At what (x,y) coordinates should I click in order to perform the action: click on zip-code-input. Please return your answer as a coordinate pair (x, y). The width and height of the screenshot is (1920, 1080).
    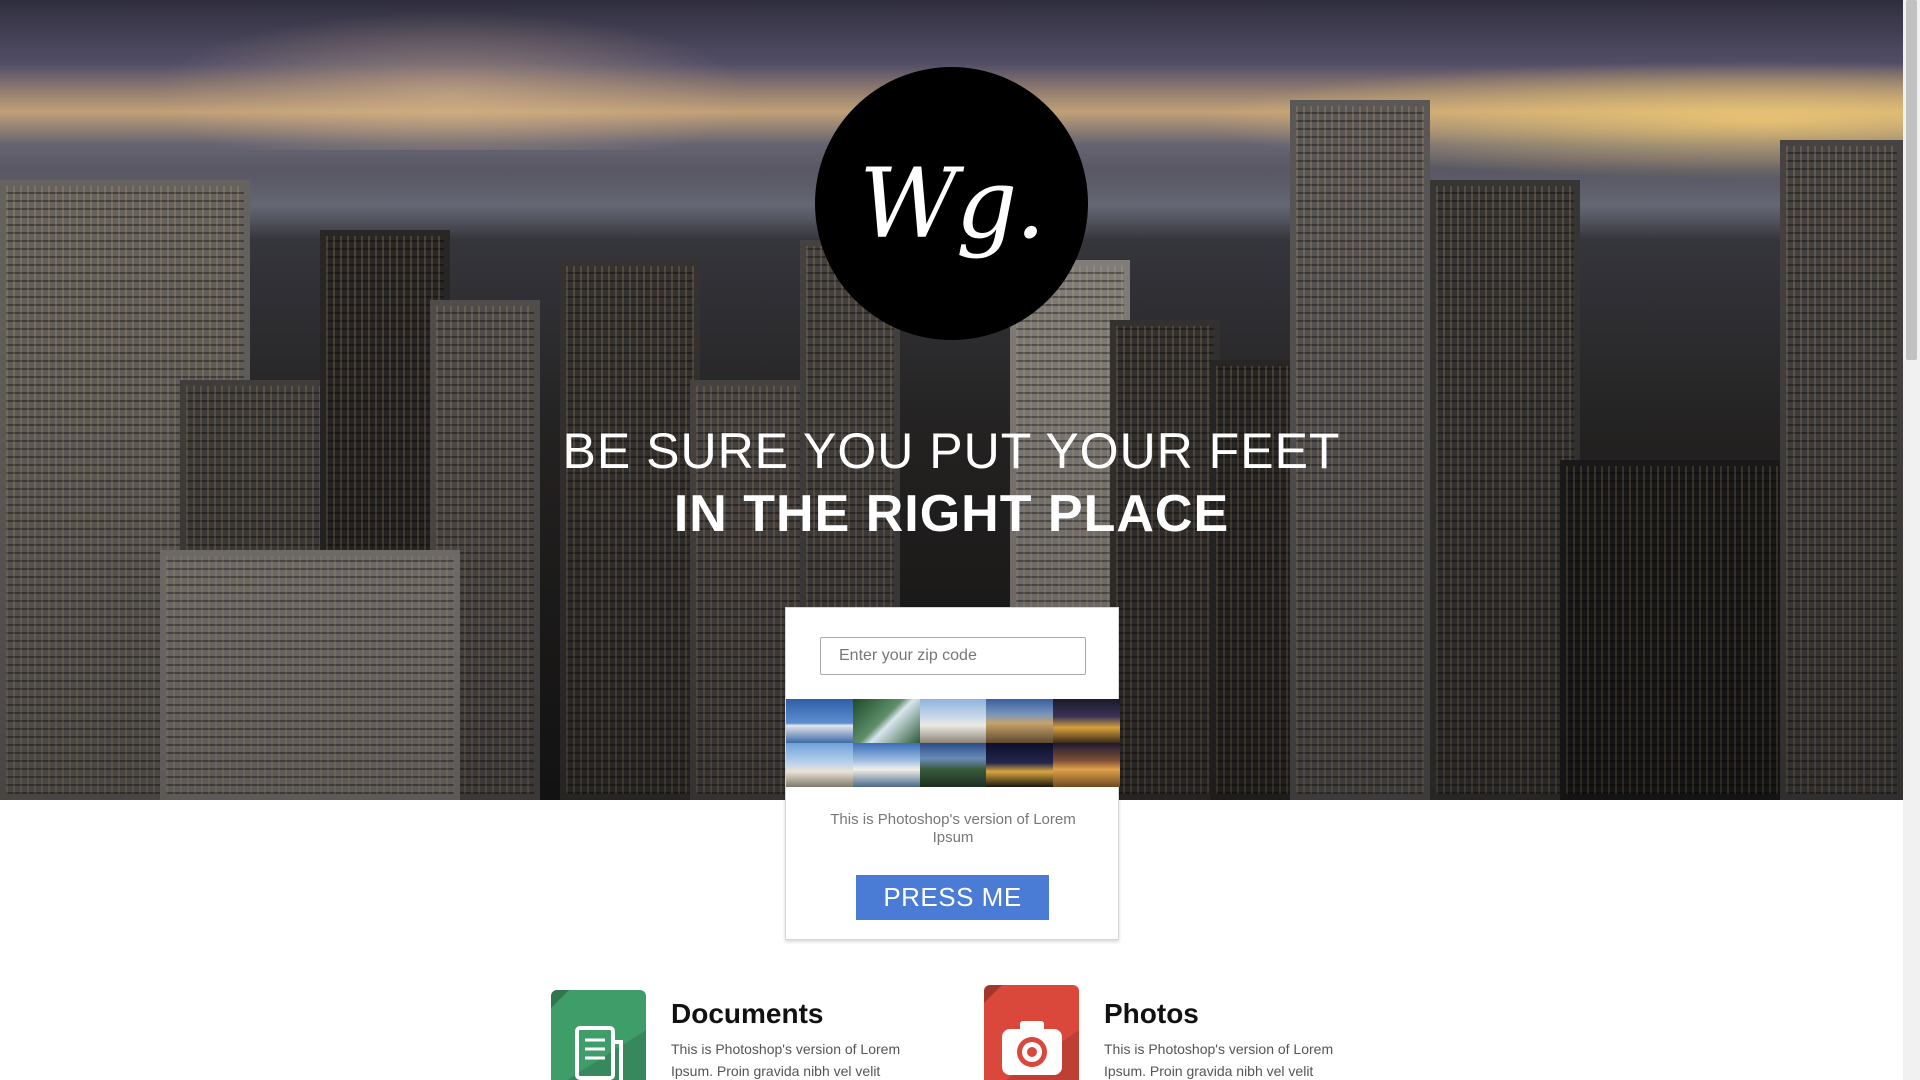
    Looking at the image, I should click on (953, 656).